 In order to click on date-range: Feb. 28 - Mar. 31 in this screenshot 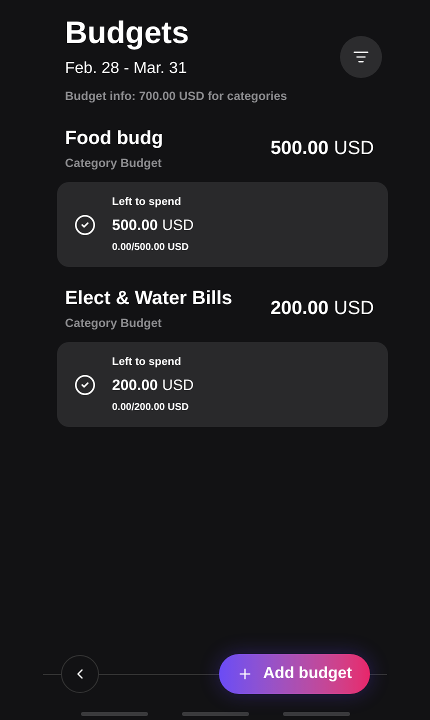, I will do `click(126, 69)`.